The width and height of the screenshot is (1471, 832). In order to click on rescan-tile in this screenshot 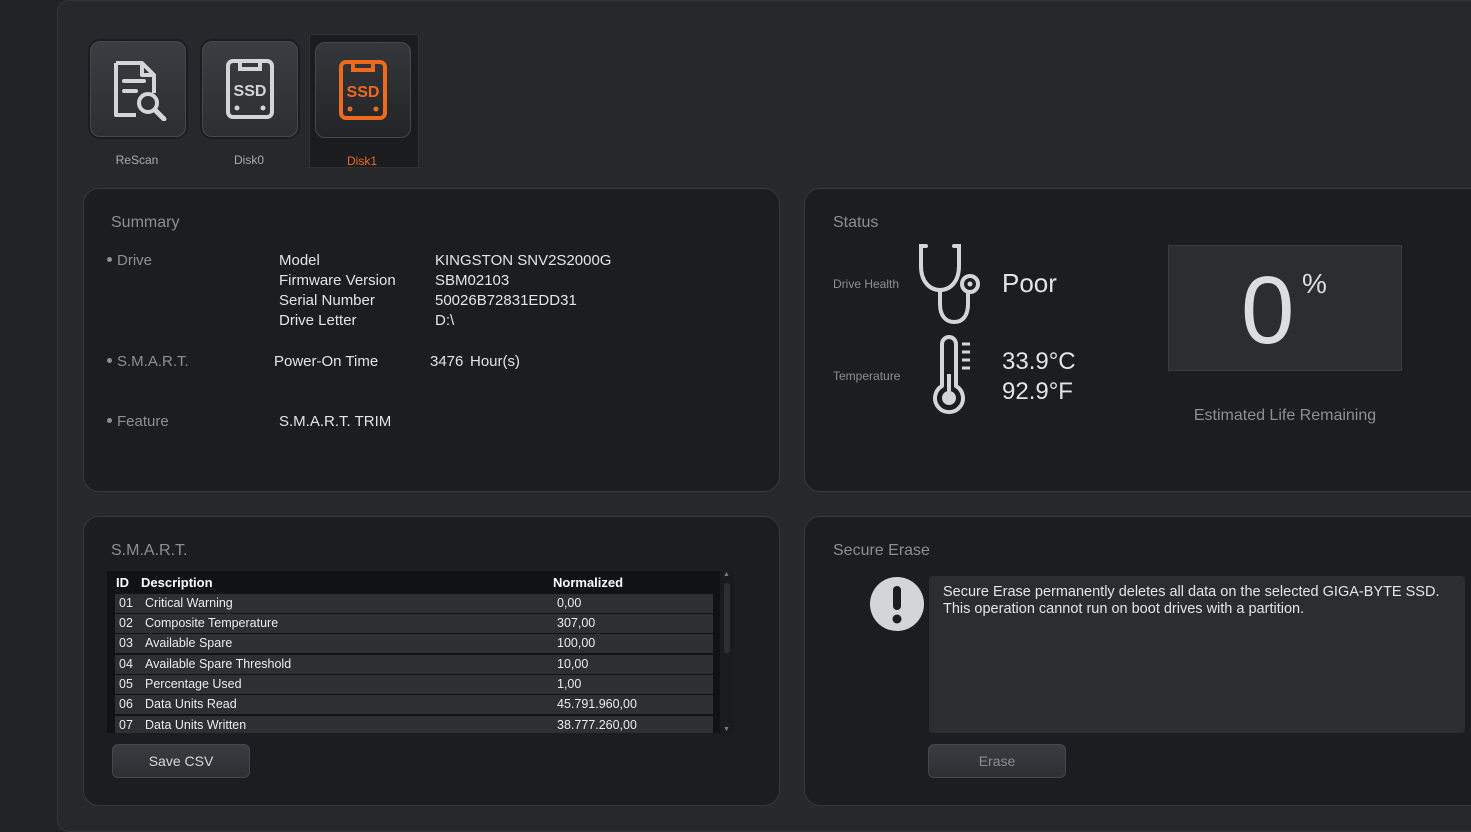, I will do `click(138, 89)`.